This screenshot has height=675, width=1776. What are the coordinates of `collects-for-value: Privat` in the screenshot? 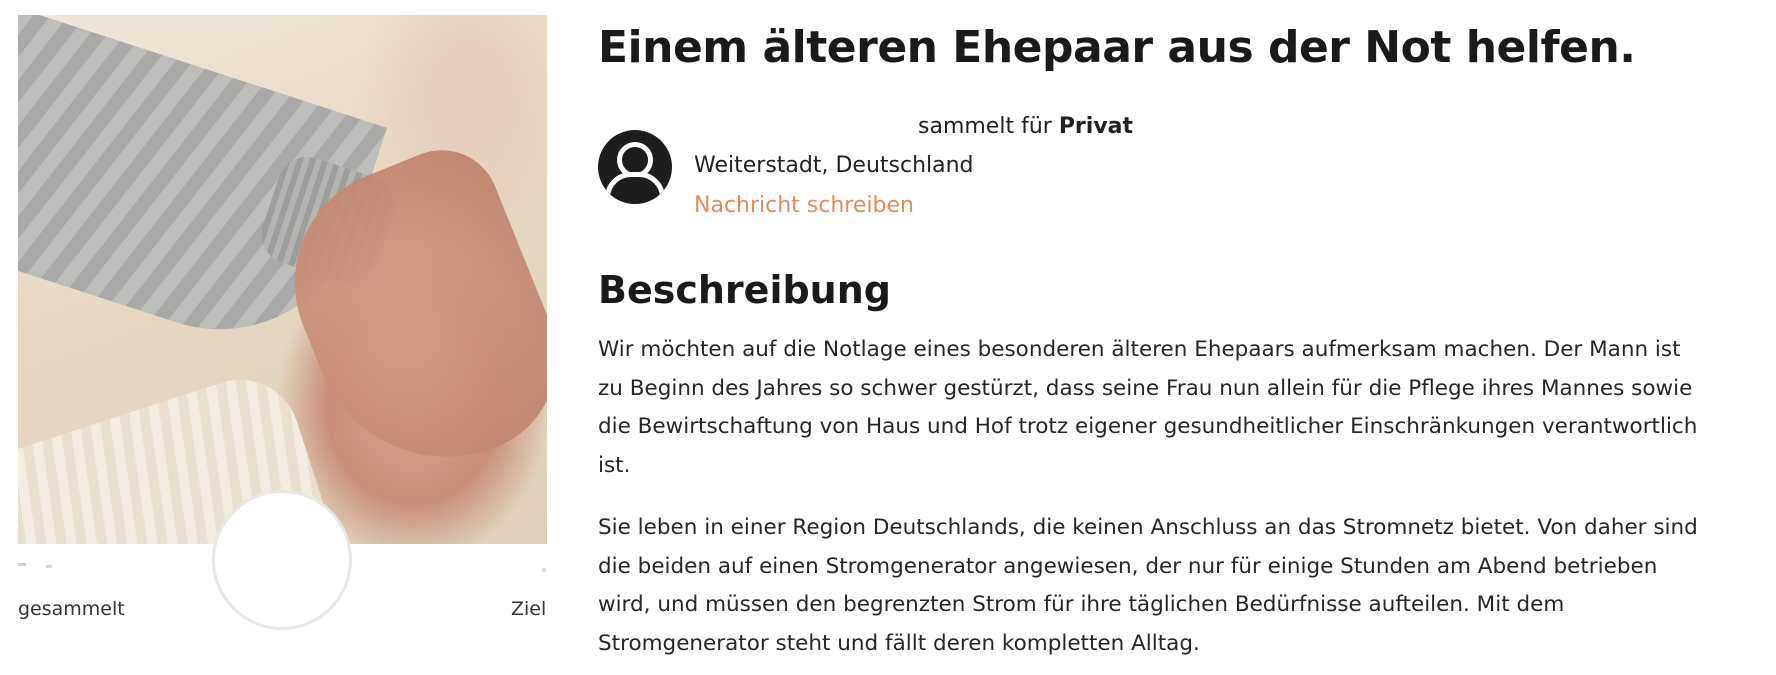 It's located at (1096, 126).